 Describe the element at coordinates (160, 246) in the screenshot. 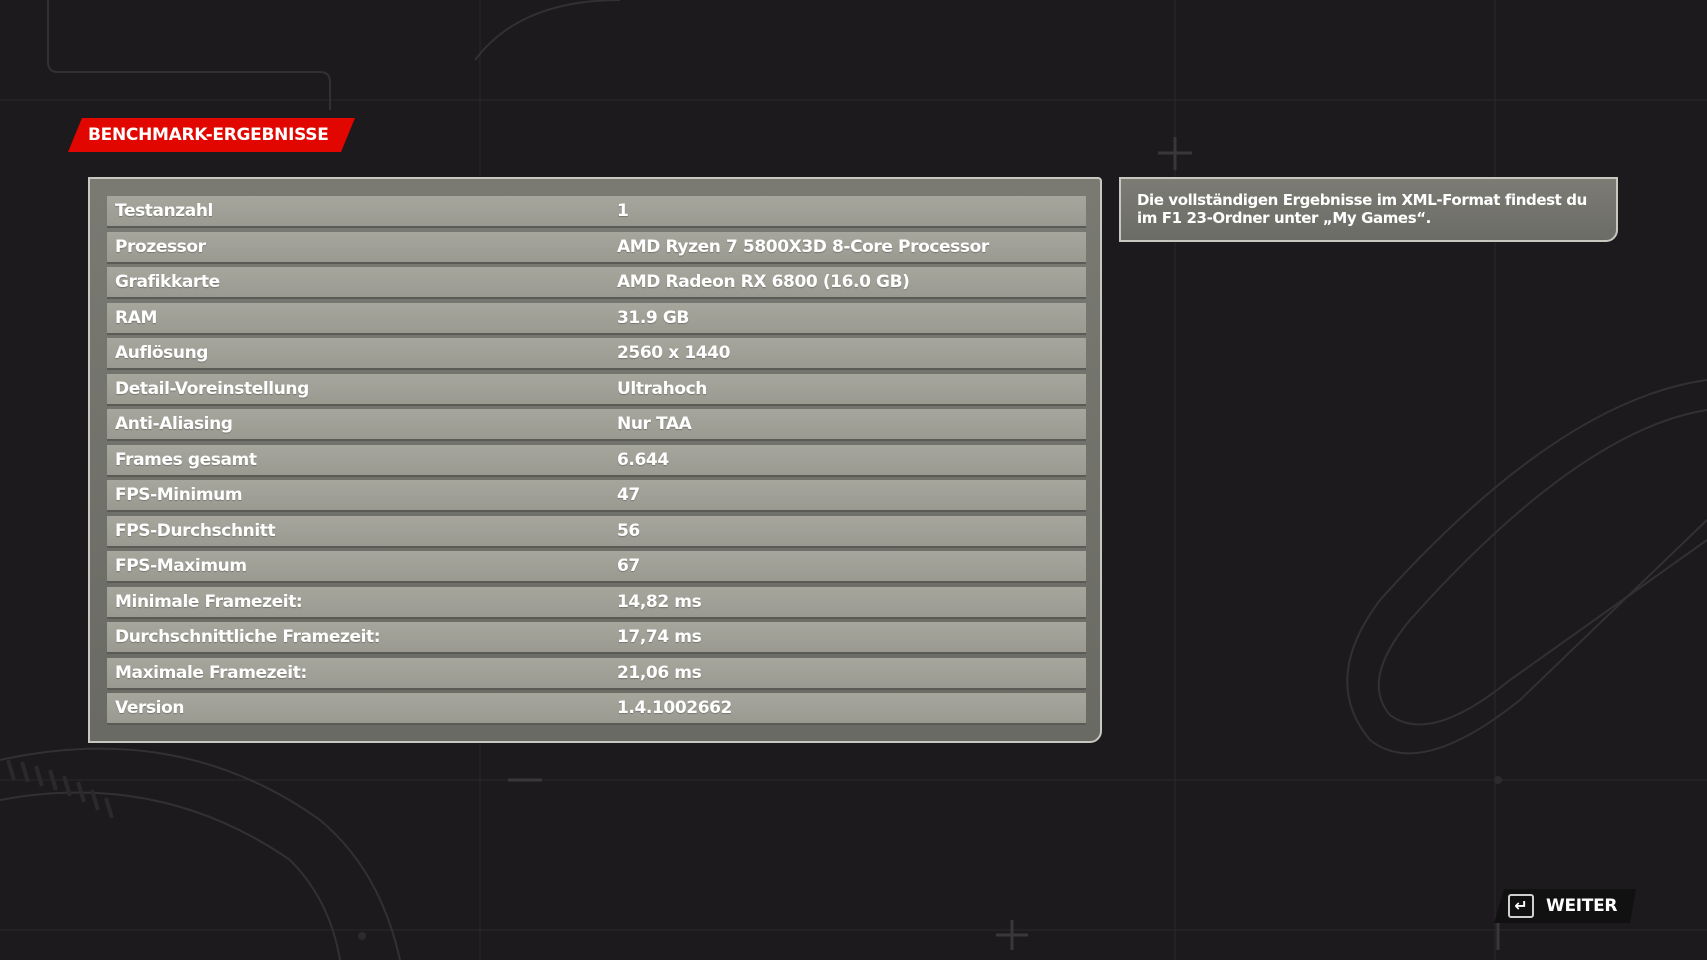

I see `result-label: Prozessor` at that location.